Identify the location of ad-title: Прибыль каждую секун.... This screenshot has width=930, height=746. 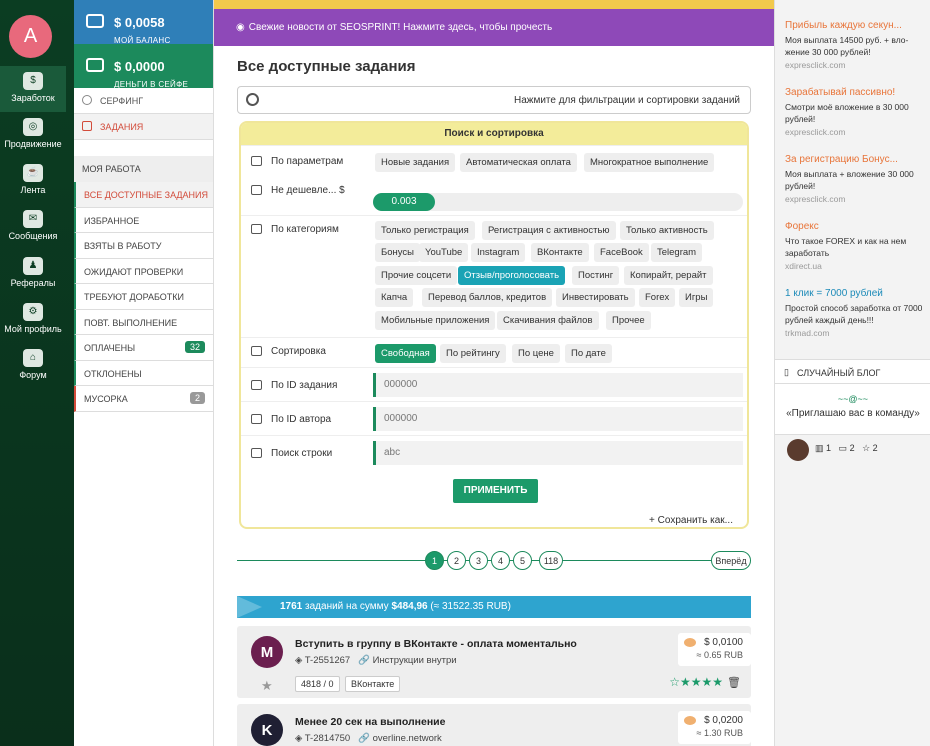
(855, 25).